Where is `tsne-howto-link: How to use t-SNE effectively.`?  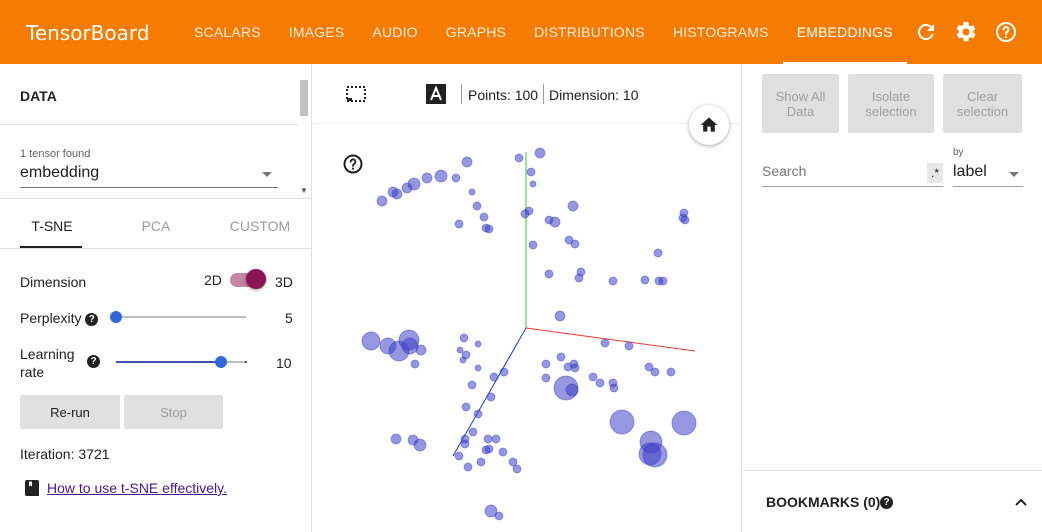 tsne-howto-link: How to use t-SNE effectively. is located at coordinates (137, 488).